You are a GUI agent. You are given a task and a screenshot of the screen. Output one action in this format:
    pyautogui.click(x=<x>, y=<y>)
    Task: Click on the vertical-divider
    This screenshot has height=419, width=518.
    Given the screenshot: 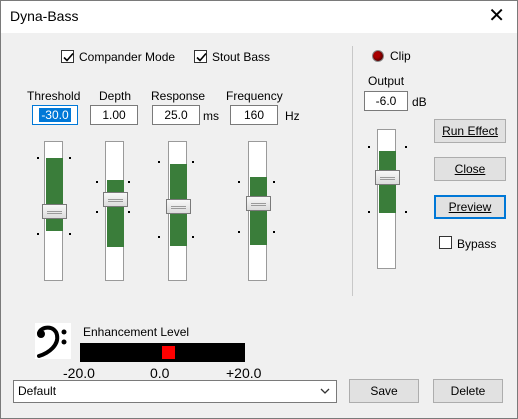 What is the action you would take?
    pyautogui.click(x=352, y=171)
    